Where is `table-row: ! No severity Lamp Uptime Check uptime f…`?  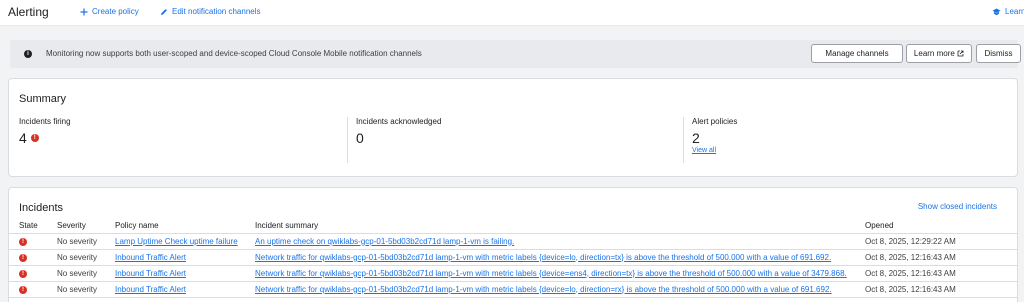 table-row: ! No severity Lamp Uptime Check uptime f… is located at coordinates (513, 241).